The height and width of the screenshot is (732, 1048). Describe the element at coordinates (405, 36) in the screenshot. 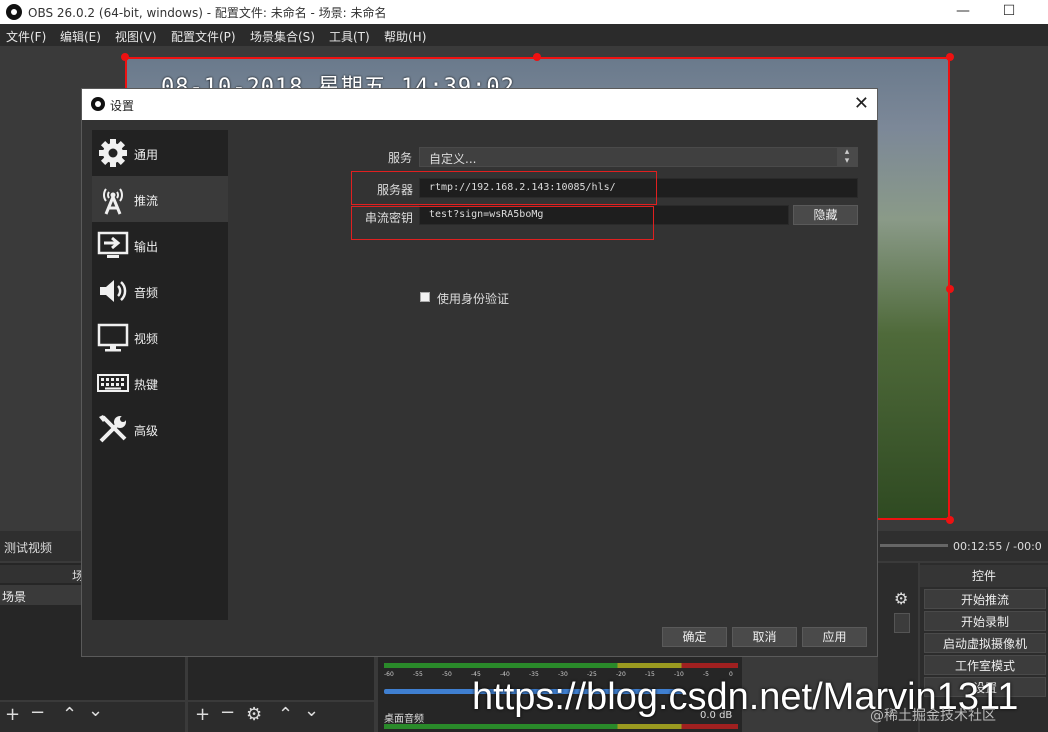

I see `menu-help: 帮助(H)` at that location.